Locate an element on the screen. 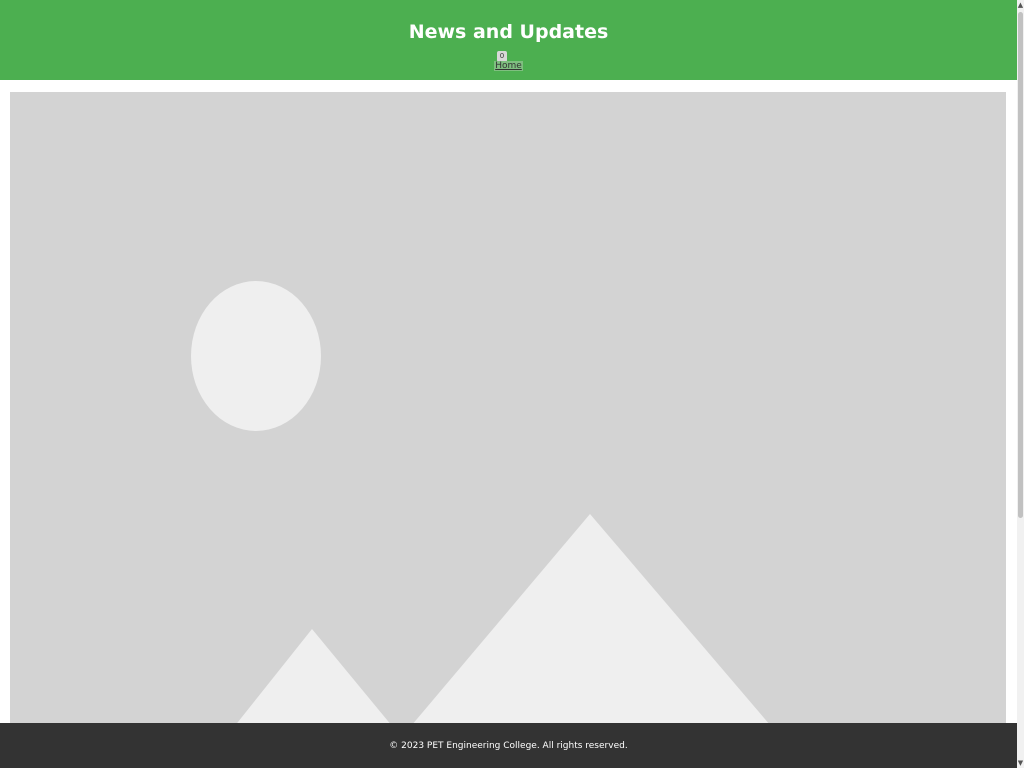  site-header: News and Updates 0 Home is located at coordinates (508, 40).